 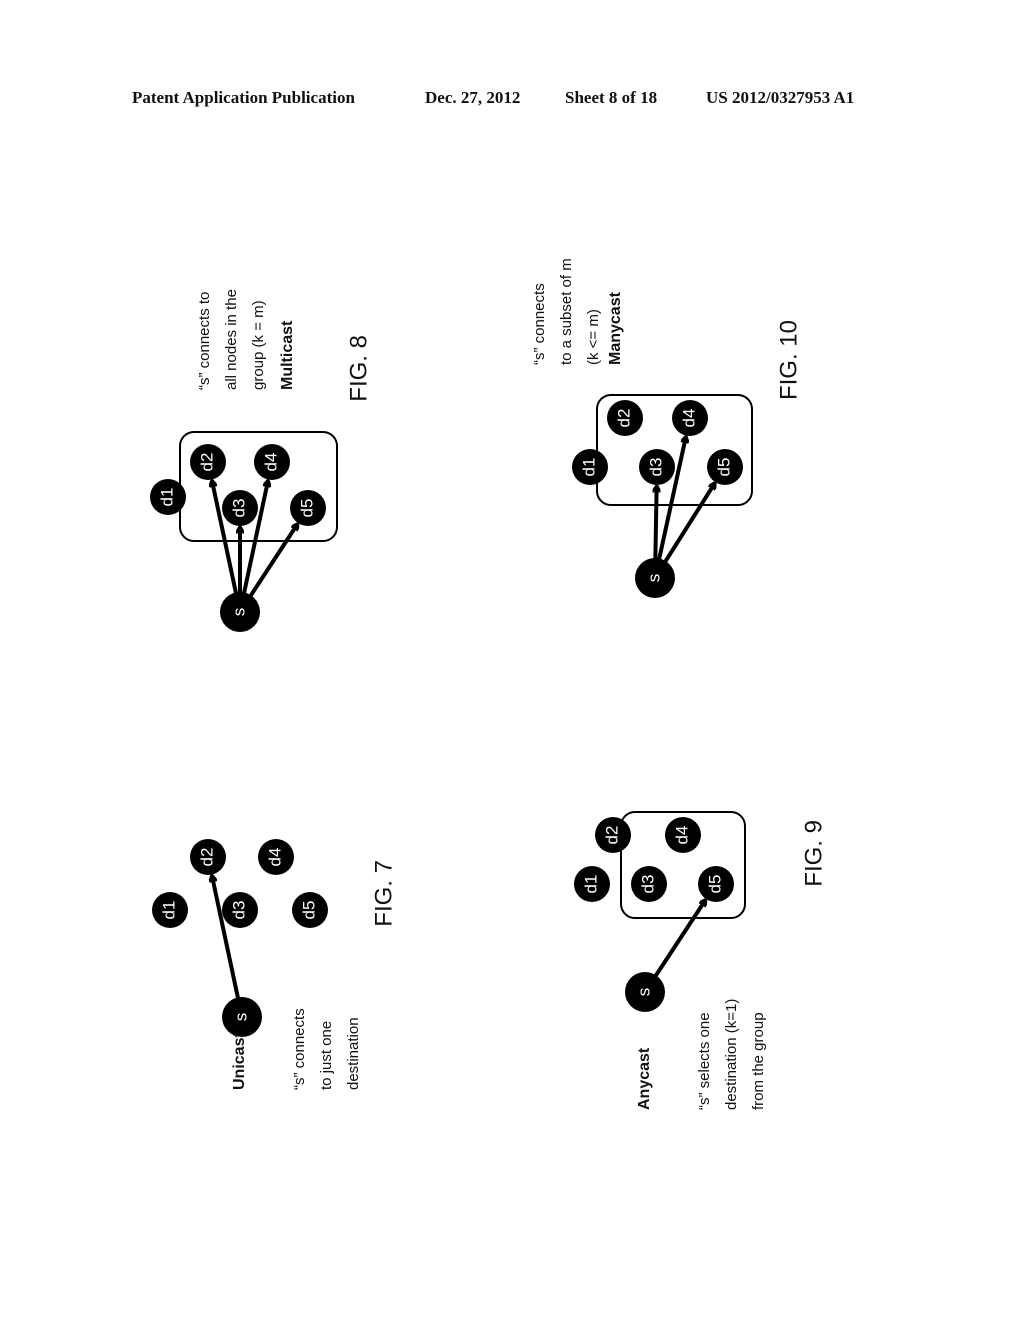 I want to click on figure-description-line: (k <= m), so click(x=593, y=337).